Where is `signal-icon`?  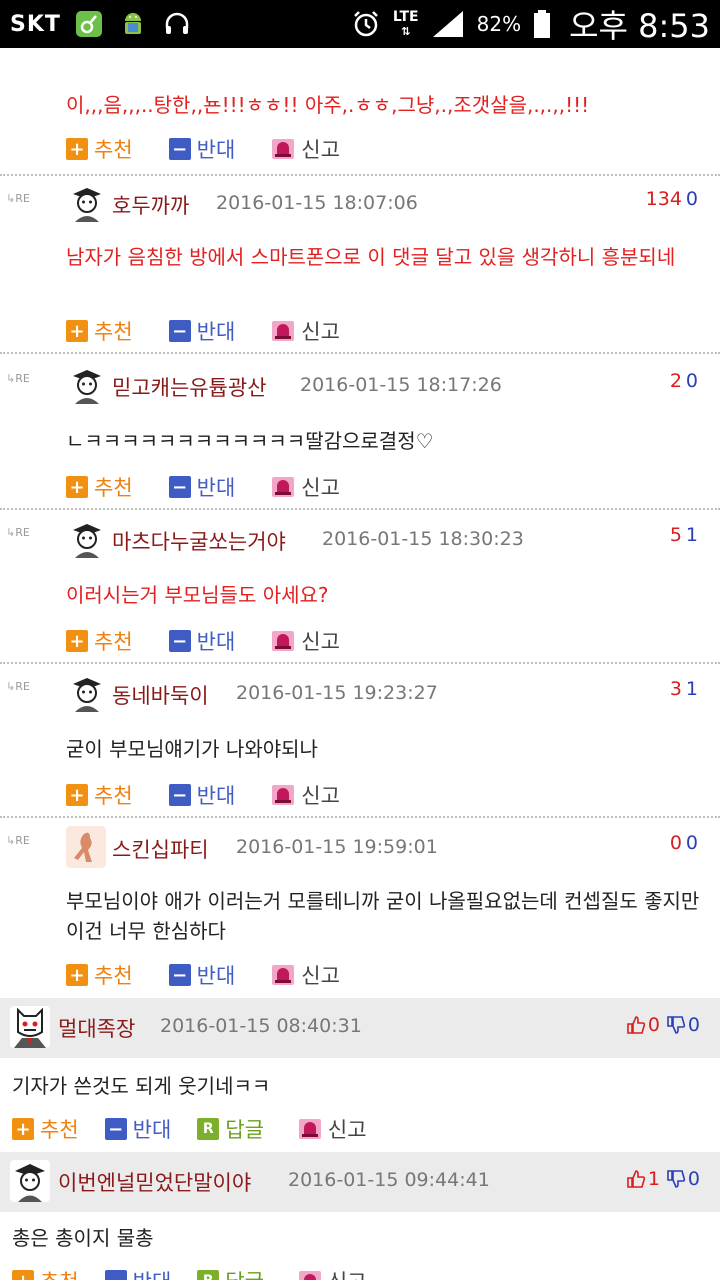
signal-icon is located at coordinates (447, 24).